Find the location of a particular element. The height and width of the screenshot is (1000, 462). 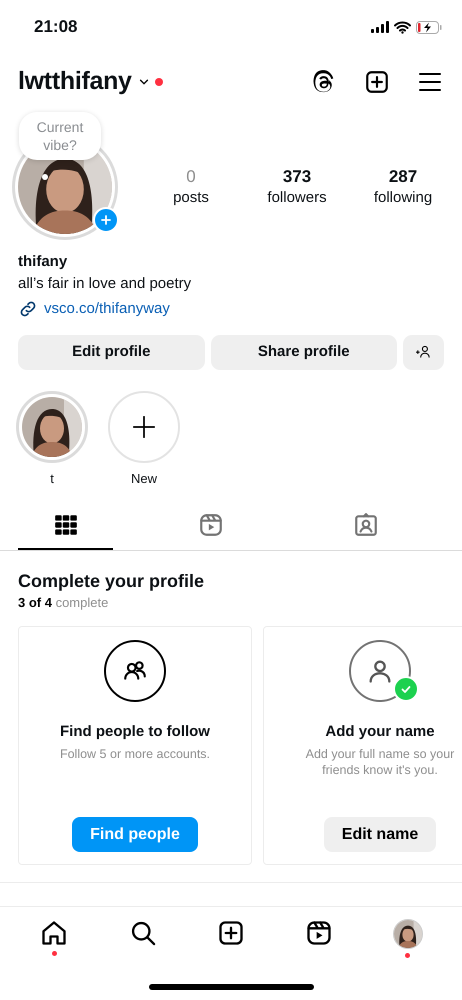

add-person-button is located at coordinates (423, 352).